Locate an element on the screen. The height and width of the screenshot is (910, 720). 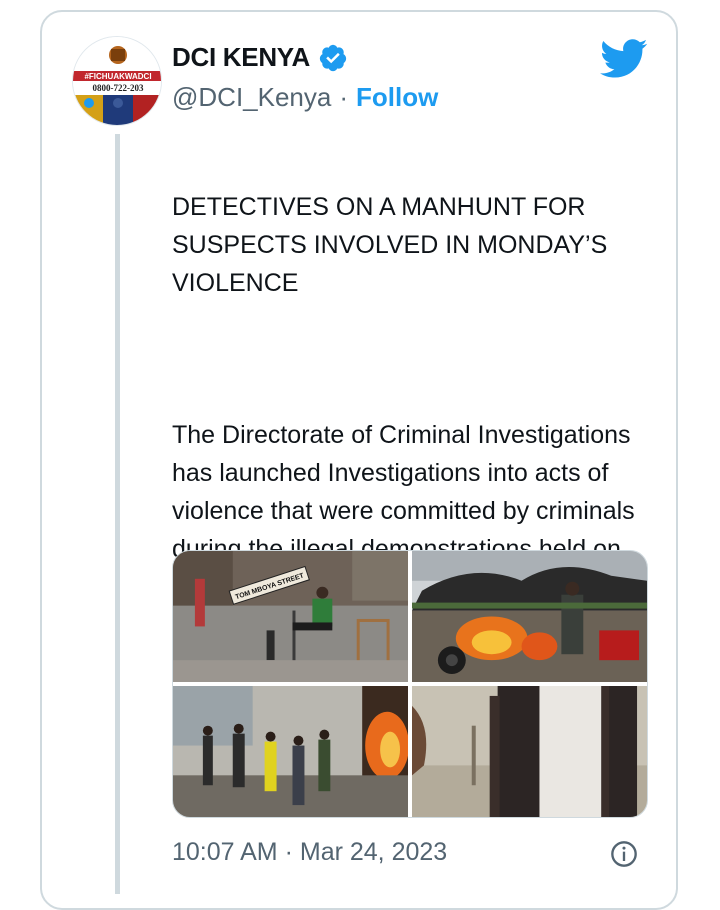
avatar-phone: 0800-722-203 is located at coordinates (118, 88).